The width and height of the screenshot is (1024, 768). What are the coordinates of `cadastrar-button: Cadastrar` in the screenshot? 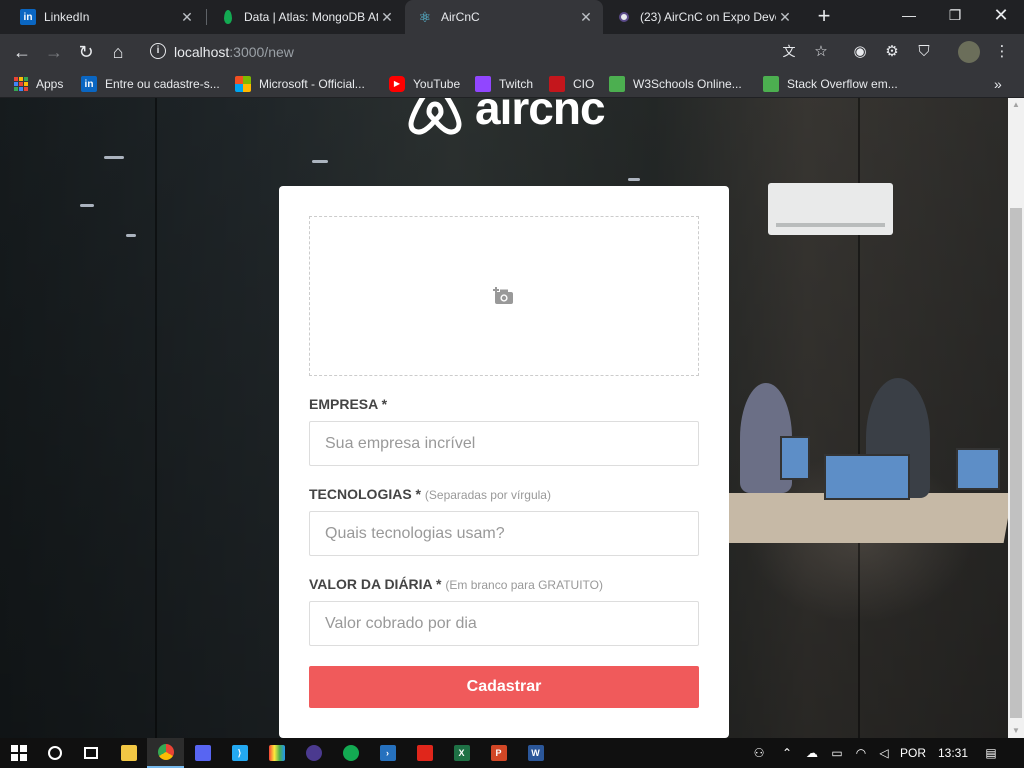 It's located at (504, 687).